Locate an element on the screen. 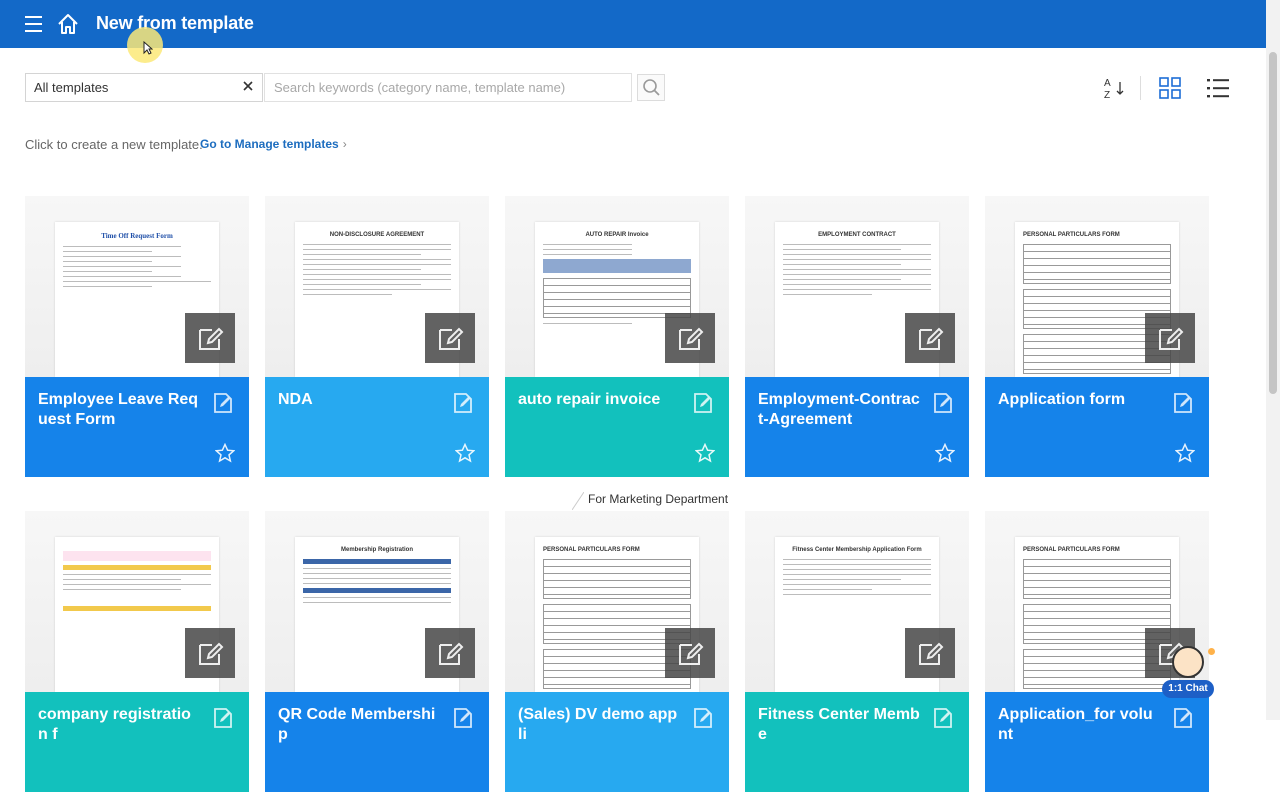 This screenshot has height=792, width=1280. list-view-icon is located at coordinates (1218, 88).